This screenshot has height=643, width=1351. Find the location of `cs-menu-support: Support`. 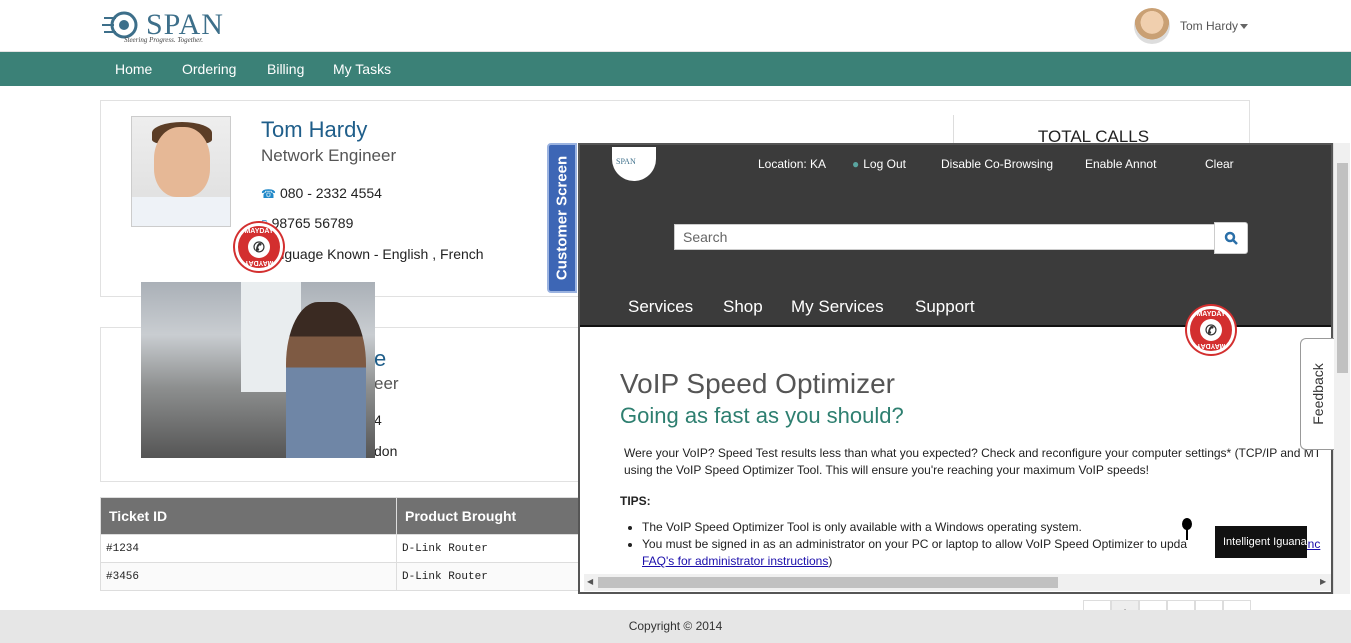

cs-menu-support: Support is located at coordinates (945, 307).